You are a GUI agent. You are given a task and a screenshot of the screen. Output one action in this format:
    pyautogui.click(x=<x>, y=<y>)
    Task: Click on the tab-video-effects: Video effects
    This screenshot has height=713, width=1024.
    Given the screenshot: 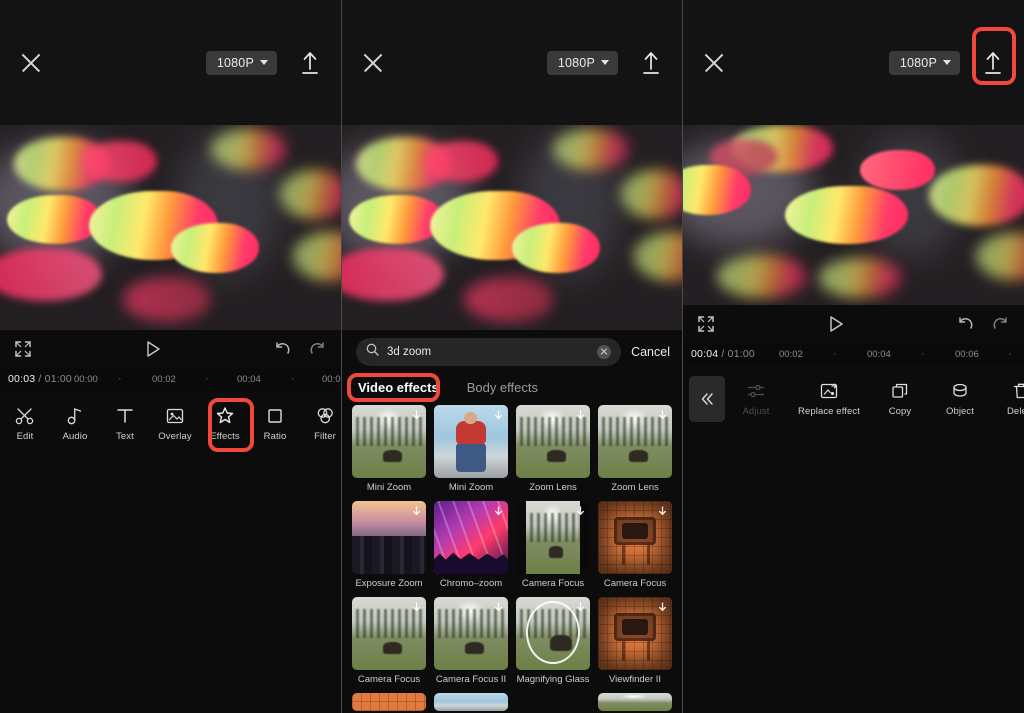 What is the action you would take?
    pyautogui.click(x=398, y=387)
    